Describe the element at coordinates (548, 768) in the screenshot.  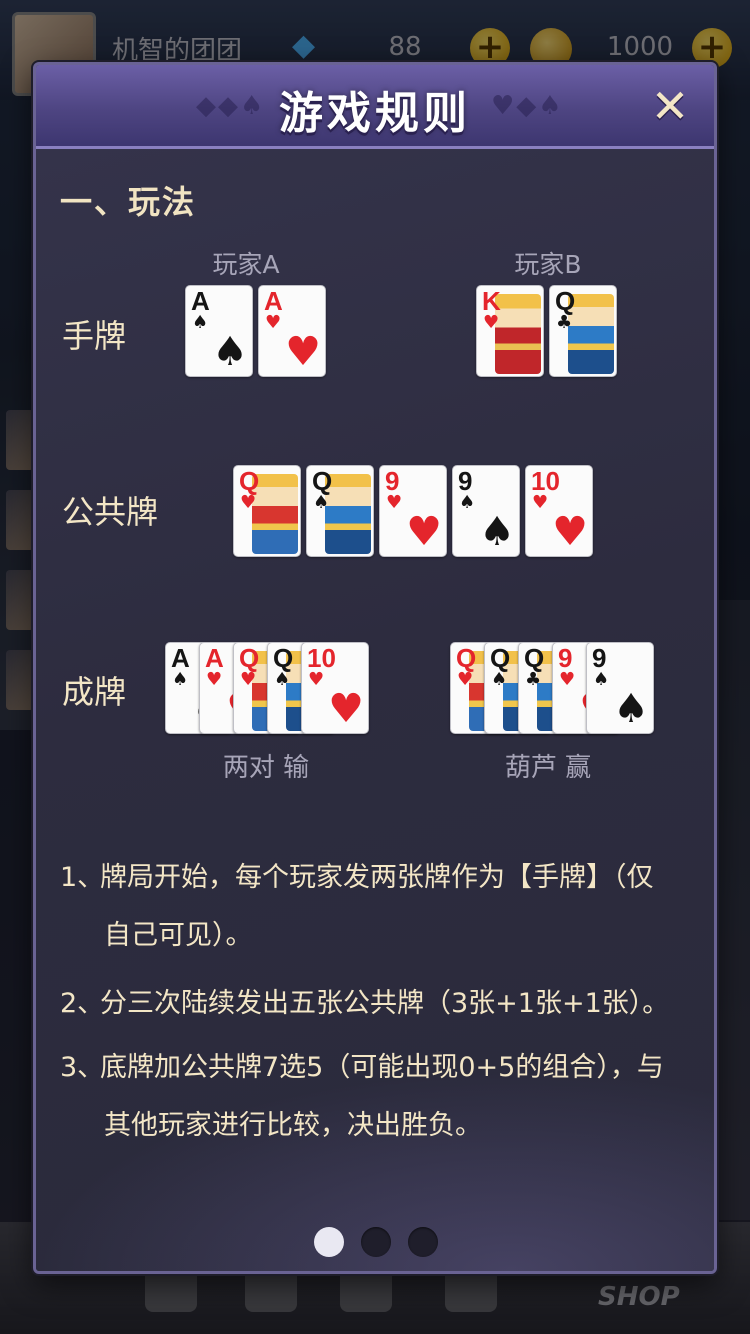
I see `player-b-result: 葫芦 赢` at that location.